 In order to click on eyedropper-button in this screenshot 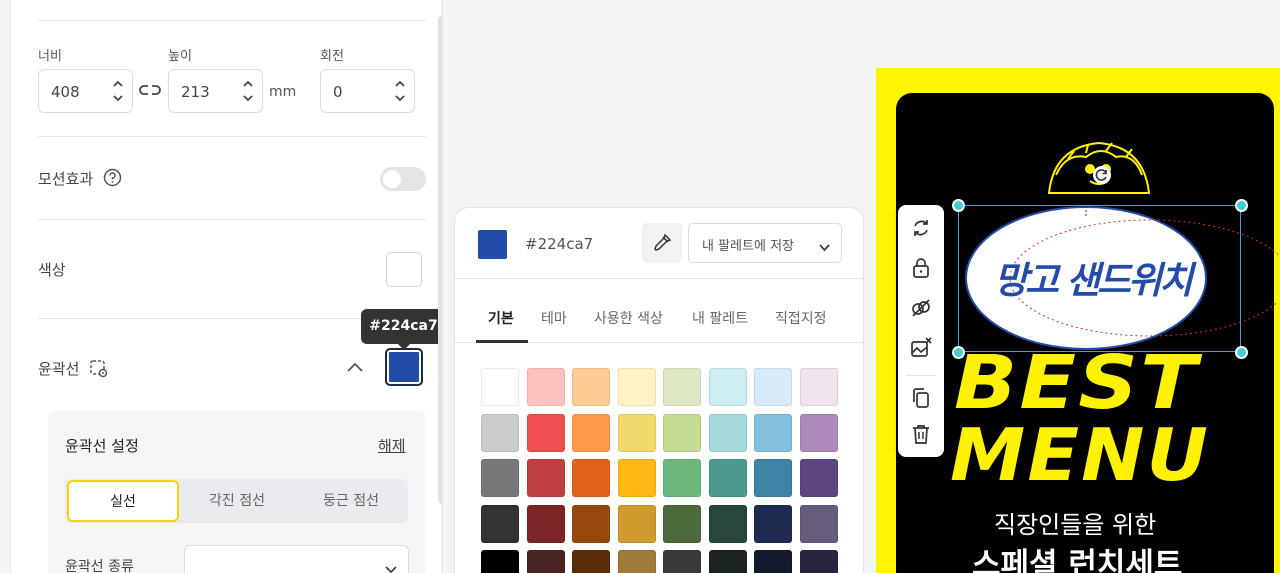, I will do `click(662, 243)`.